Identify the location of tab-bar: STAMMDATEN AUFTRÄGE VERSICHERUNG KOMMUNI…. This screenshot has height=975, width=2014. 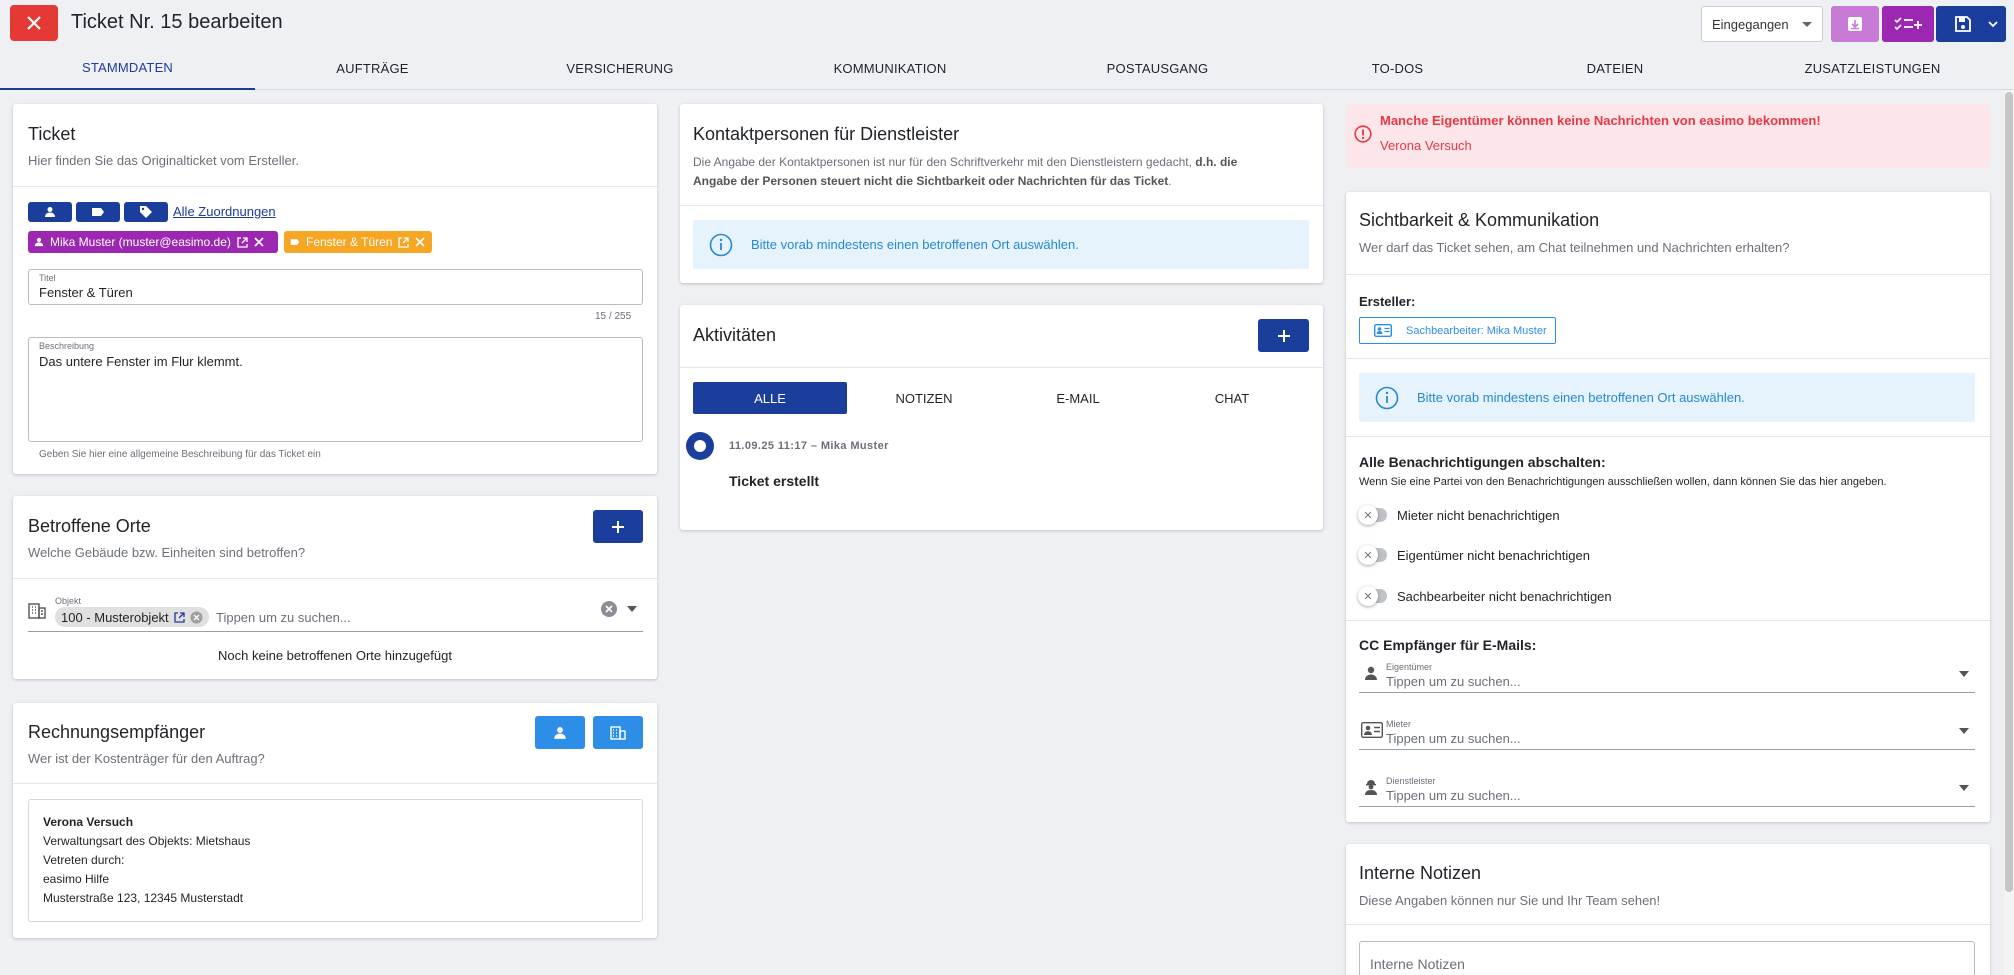
(1007, 68).